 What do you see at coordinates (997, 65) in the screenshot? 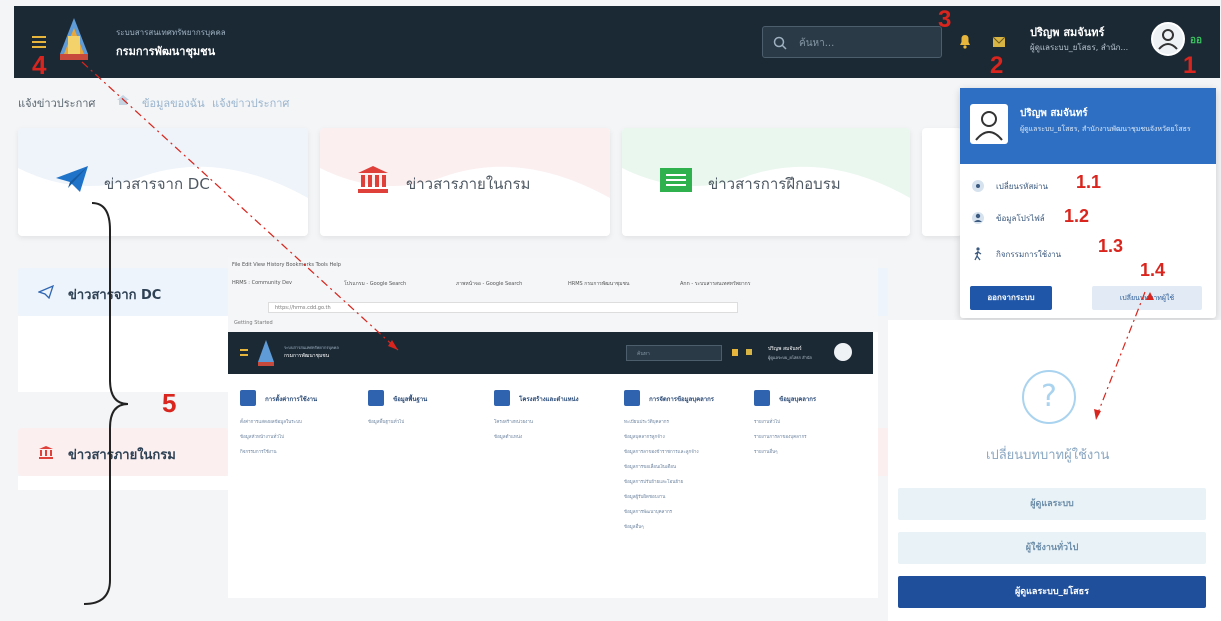
I see `annotation-label: 2` at bounding box center [997, 65].